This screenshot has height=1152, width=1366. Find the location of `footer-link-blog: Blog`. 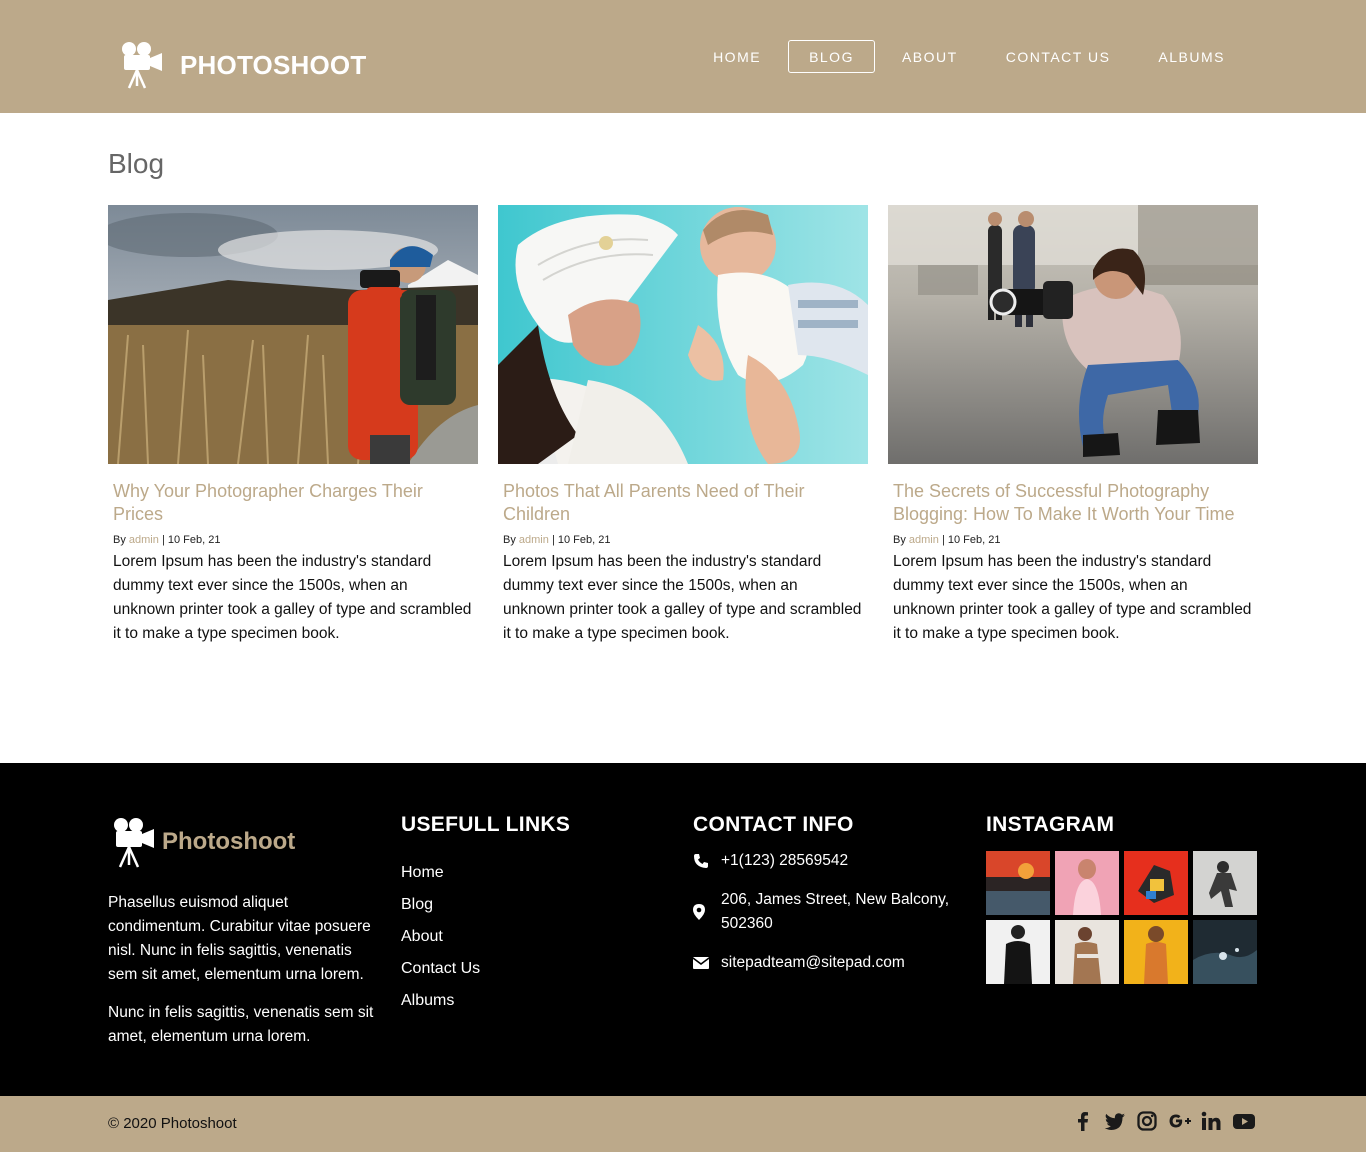

footer-link-blog: Blog is located at coordinates (417, 904).